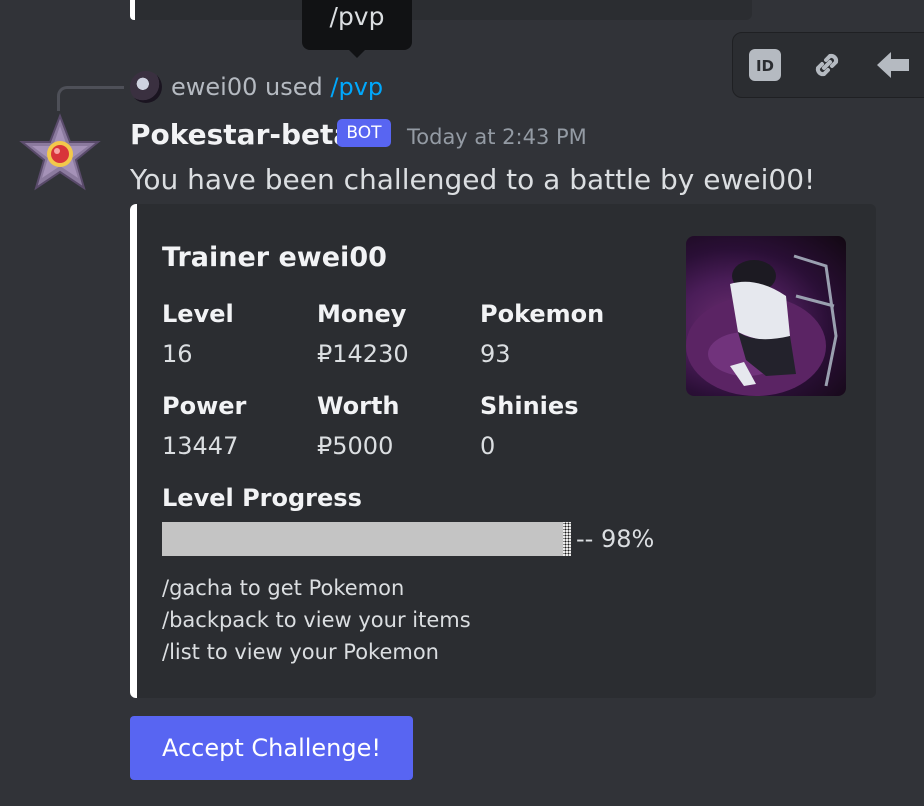 This screenshot has width=924, height=806. I want to click on field-level-name: Level, so click(198, 314).